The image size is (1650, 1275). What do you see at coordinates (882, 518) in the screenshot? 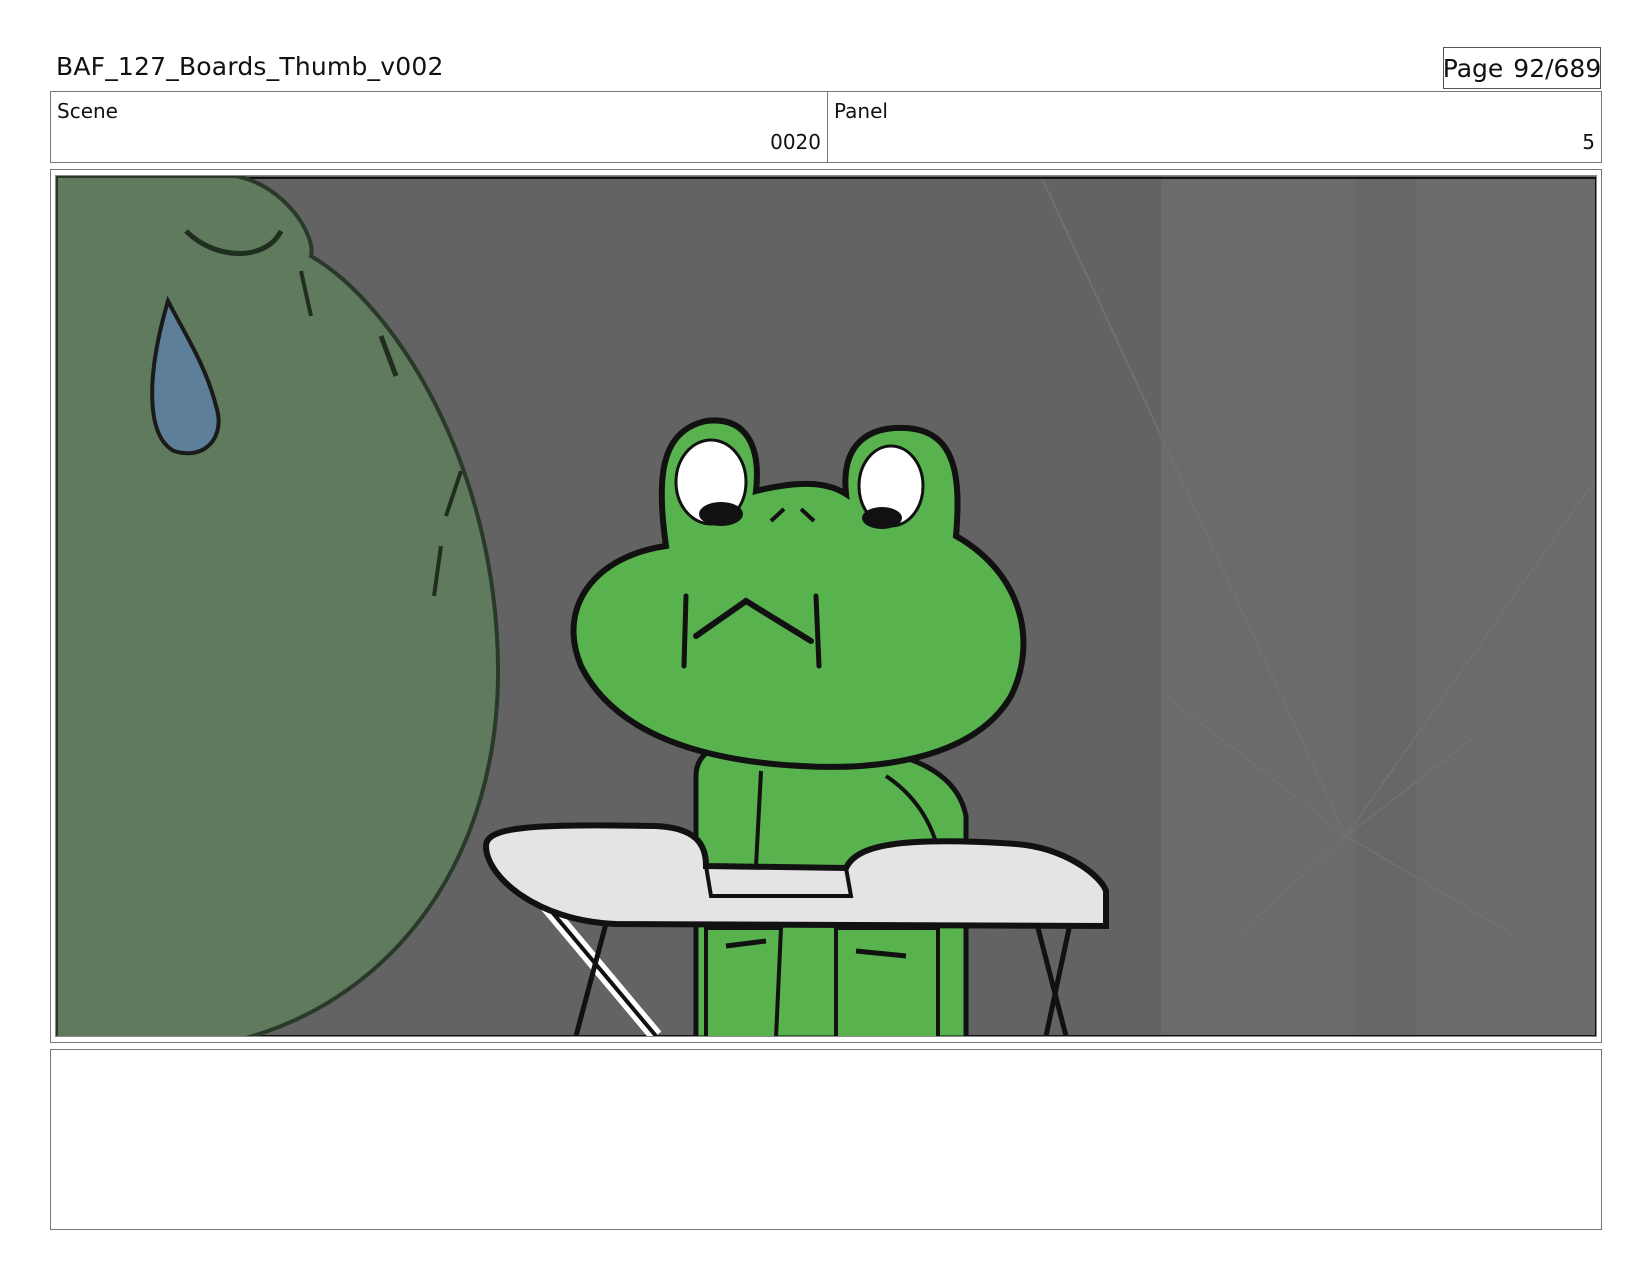
I see `frog-right-pupil` at bounding box center [882, 518].